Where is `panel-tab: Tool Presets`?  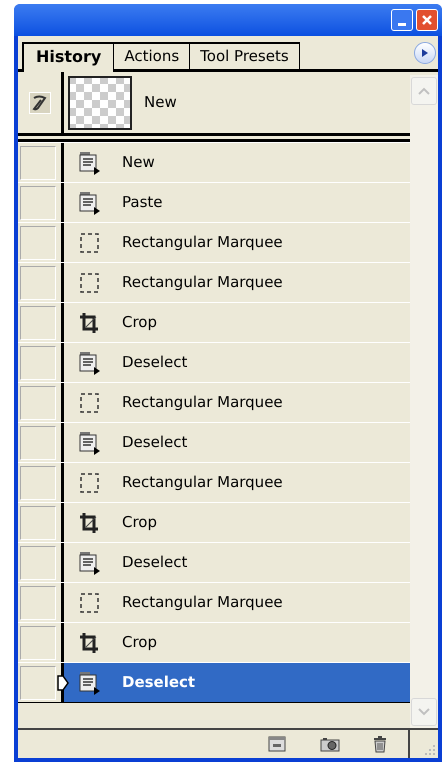
panel-tab: Tool Presets is located at coordinates (245, 55).